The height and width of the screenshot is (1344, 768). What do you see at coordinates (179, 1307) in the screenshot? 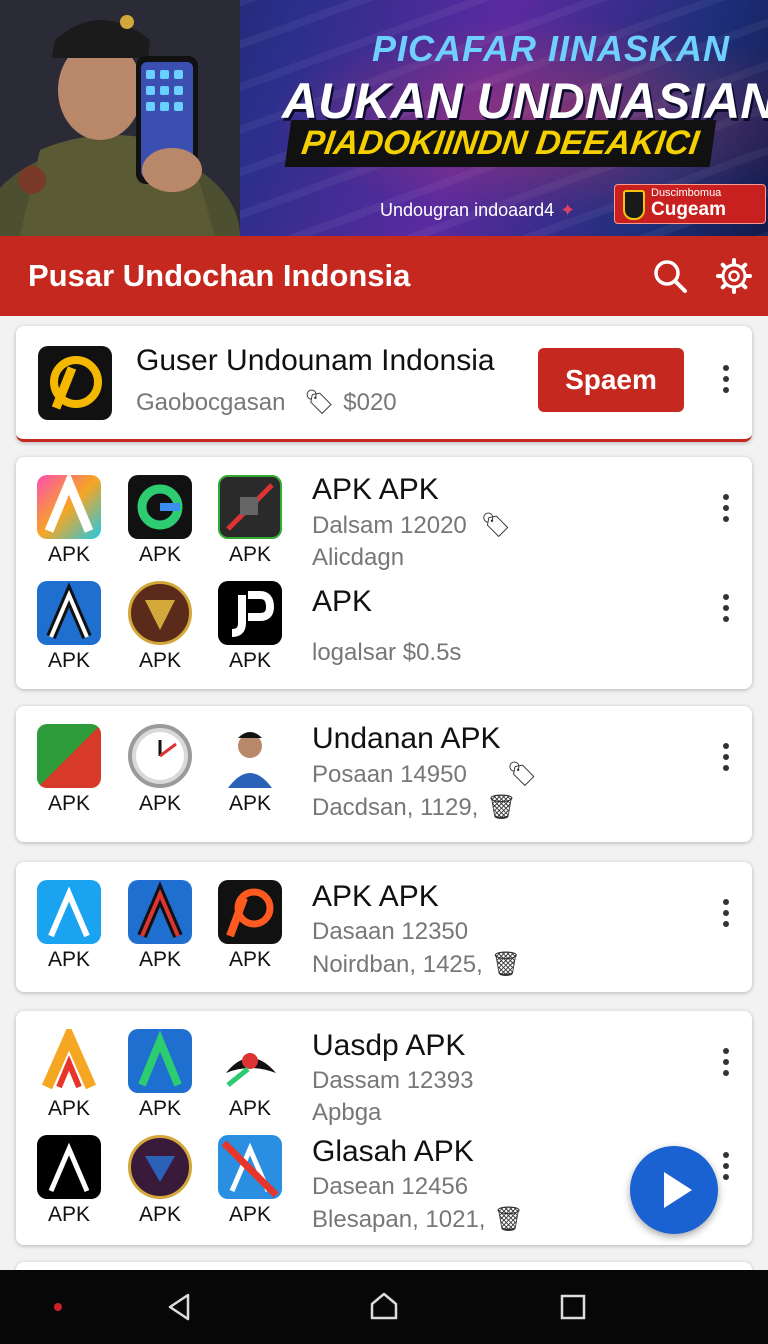
I see `back-icon` at bounding box center [179, 1307].